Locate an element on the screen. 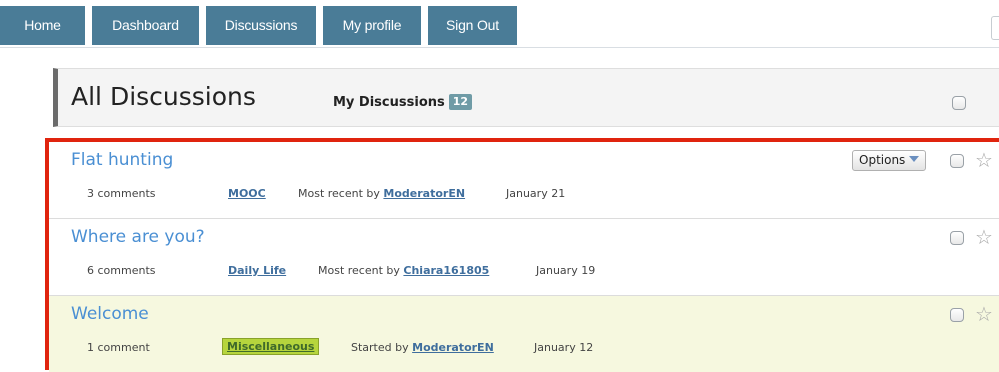 Image resolution: width=999 pixels, height=372 pixels. options-button: Options is located at coordinates (889, 160).